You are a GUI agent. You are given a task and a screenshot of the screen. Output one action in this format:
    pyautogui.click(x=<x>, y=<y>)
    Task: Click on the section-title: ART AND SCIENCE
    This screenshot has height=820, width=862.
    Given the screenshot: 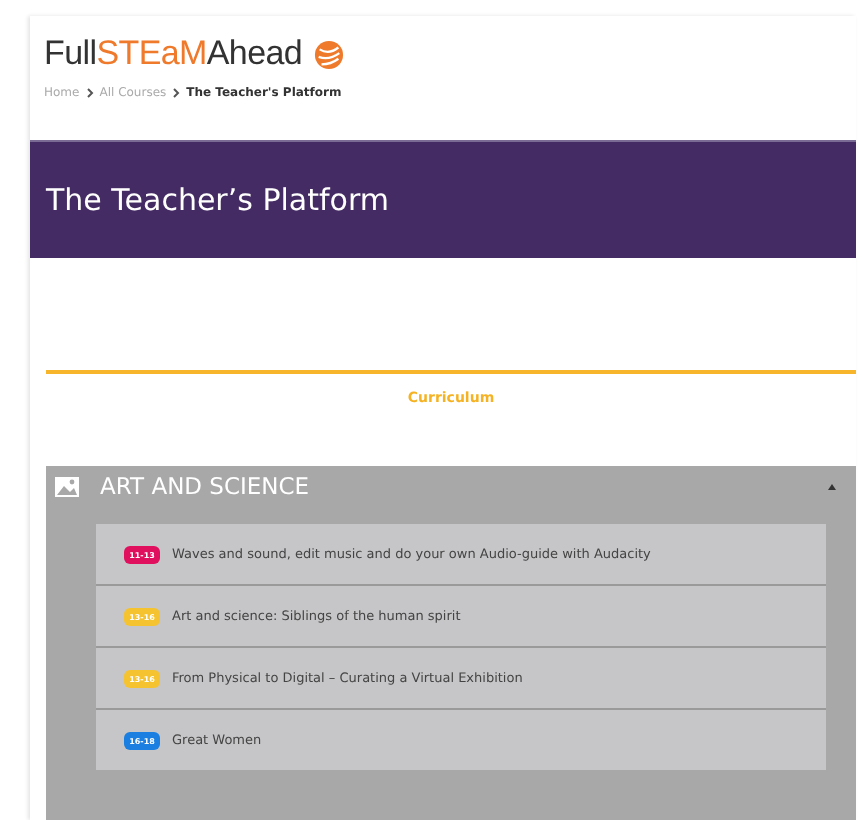 What is the action you would take?
    pyautogui.click(x=206, y=486)
    